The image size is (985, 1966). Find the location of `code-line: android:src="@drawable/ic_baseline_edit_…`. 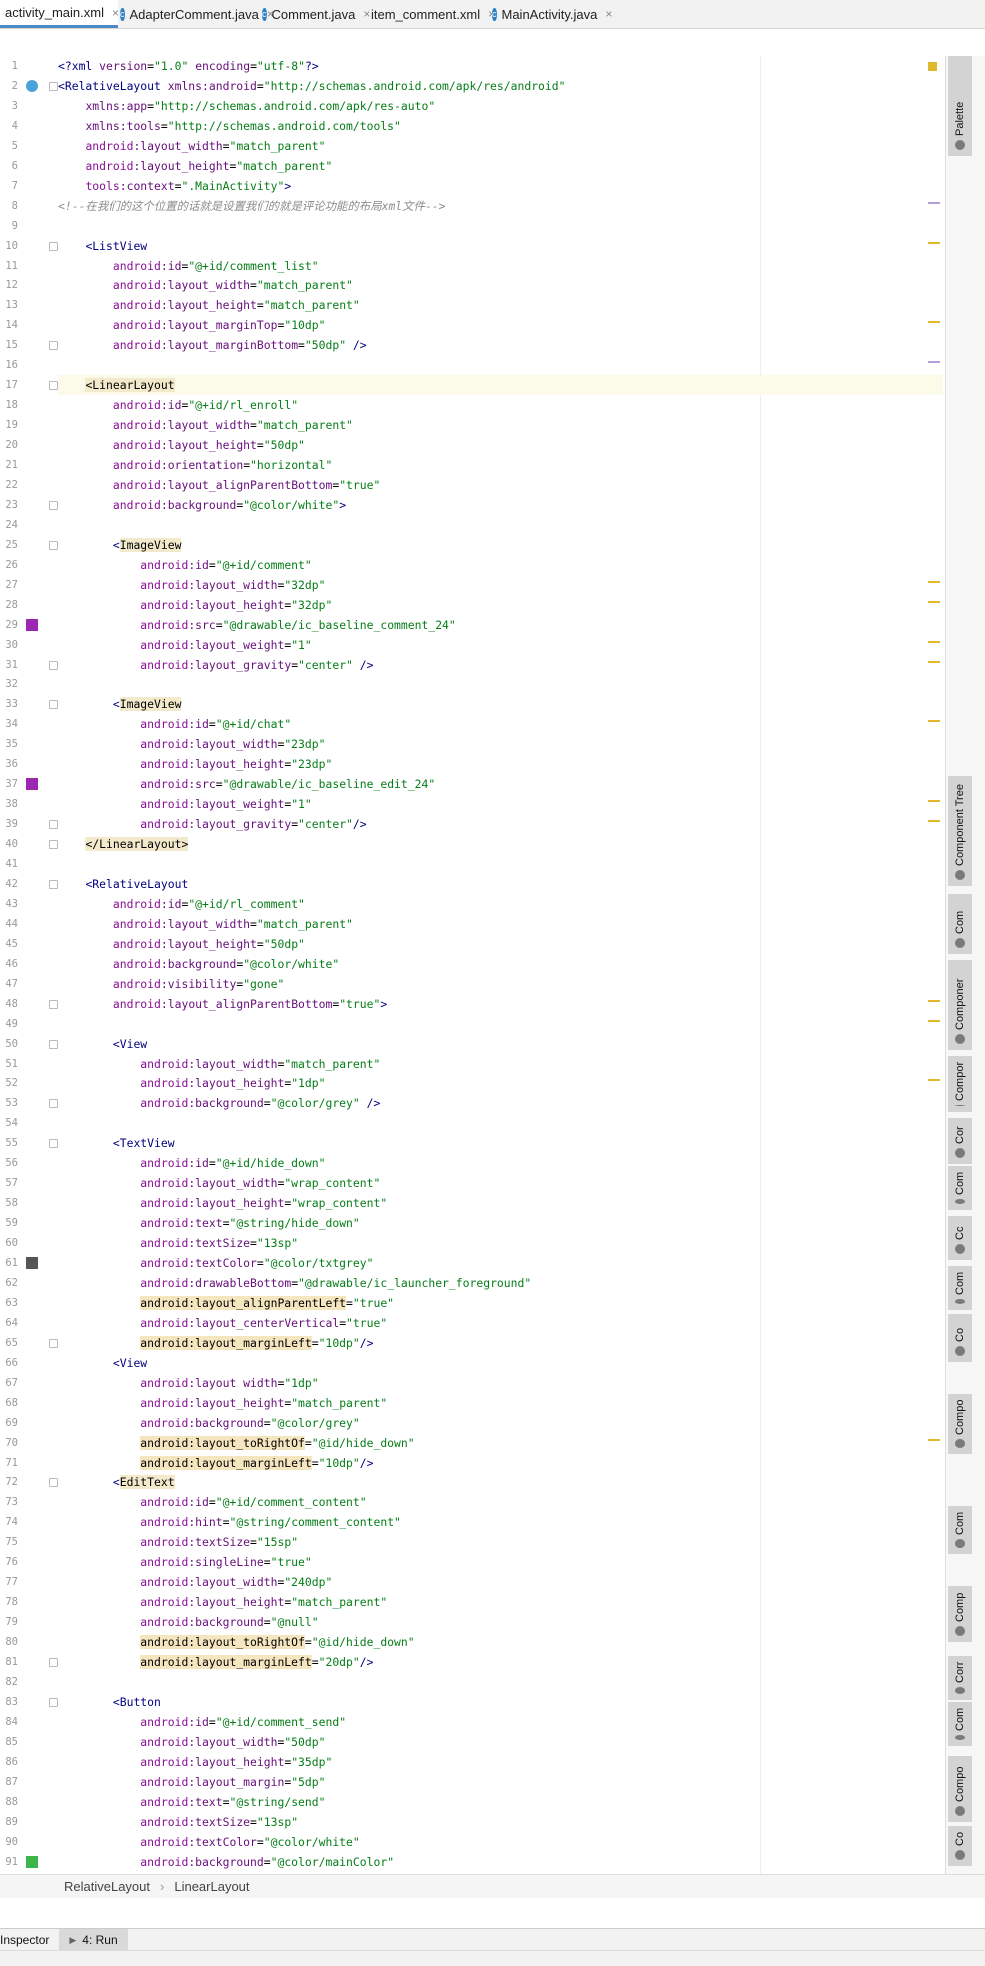

code-line: android:src="@drawable/ic_baseline_edit_… is located at coordinates (500, 784).